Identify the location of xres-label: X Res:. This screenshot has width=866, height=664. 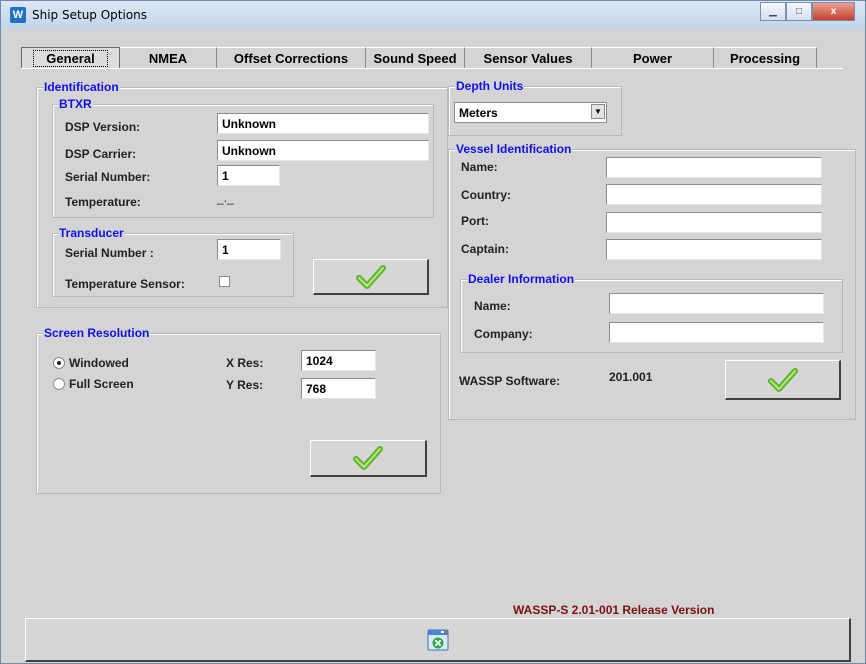
(245, 363).